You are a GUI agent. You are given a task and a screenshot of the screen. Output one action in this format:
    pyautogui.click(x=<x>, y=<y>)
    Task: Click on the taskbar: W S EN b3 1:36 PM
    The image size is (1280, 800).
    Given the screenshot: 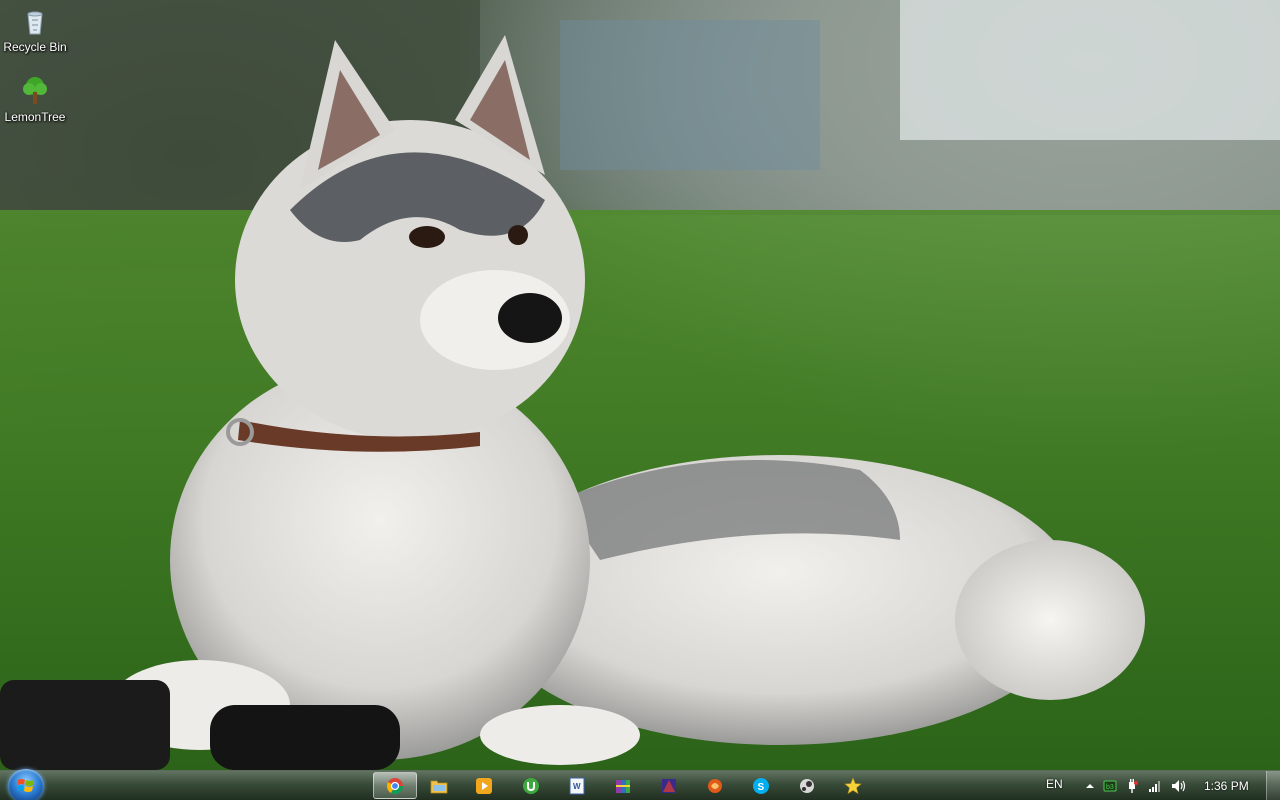 What is the action you would take?
    pyautogui.click(x=640, y=784)
    